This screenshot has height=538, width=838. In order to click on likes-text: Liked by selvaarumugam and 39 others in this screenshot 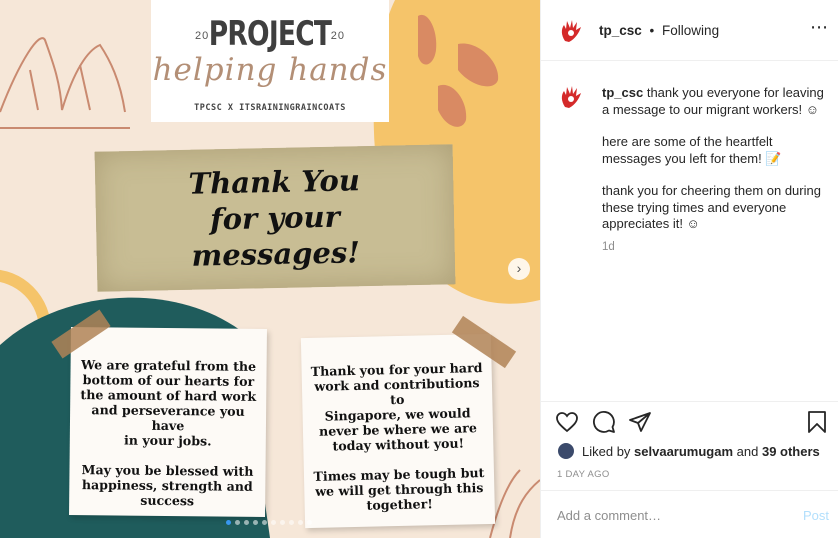, I will do `click(701, 451)`.